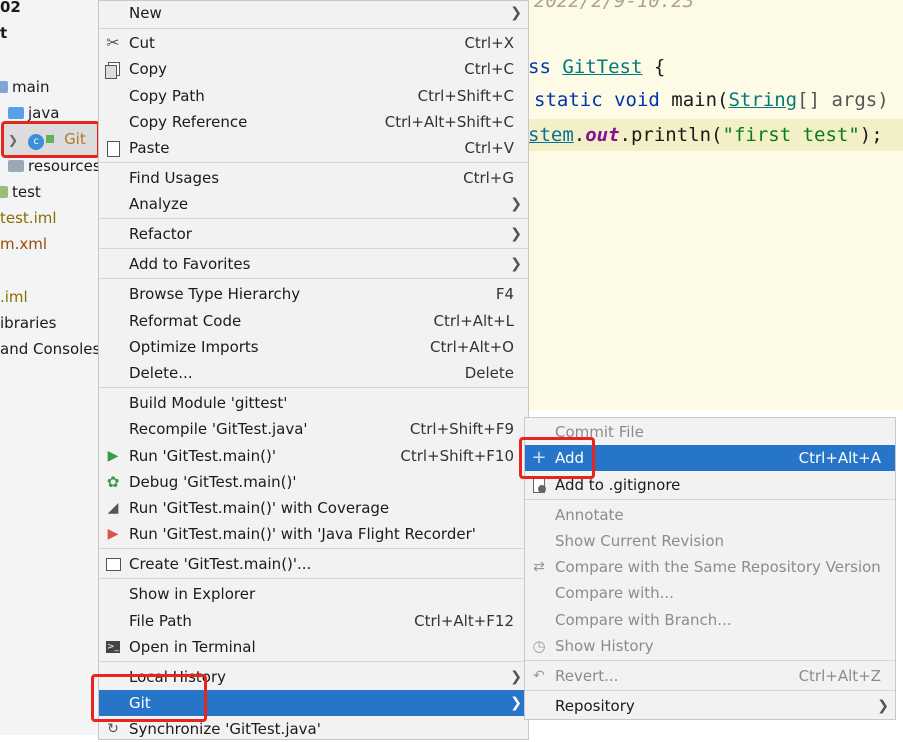  What do you see at coordinates (313, 13) in the screenshot?
I see `menu-item-new: New ❯` at bounding box center [313, 13].